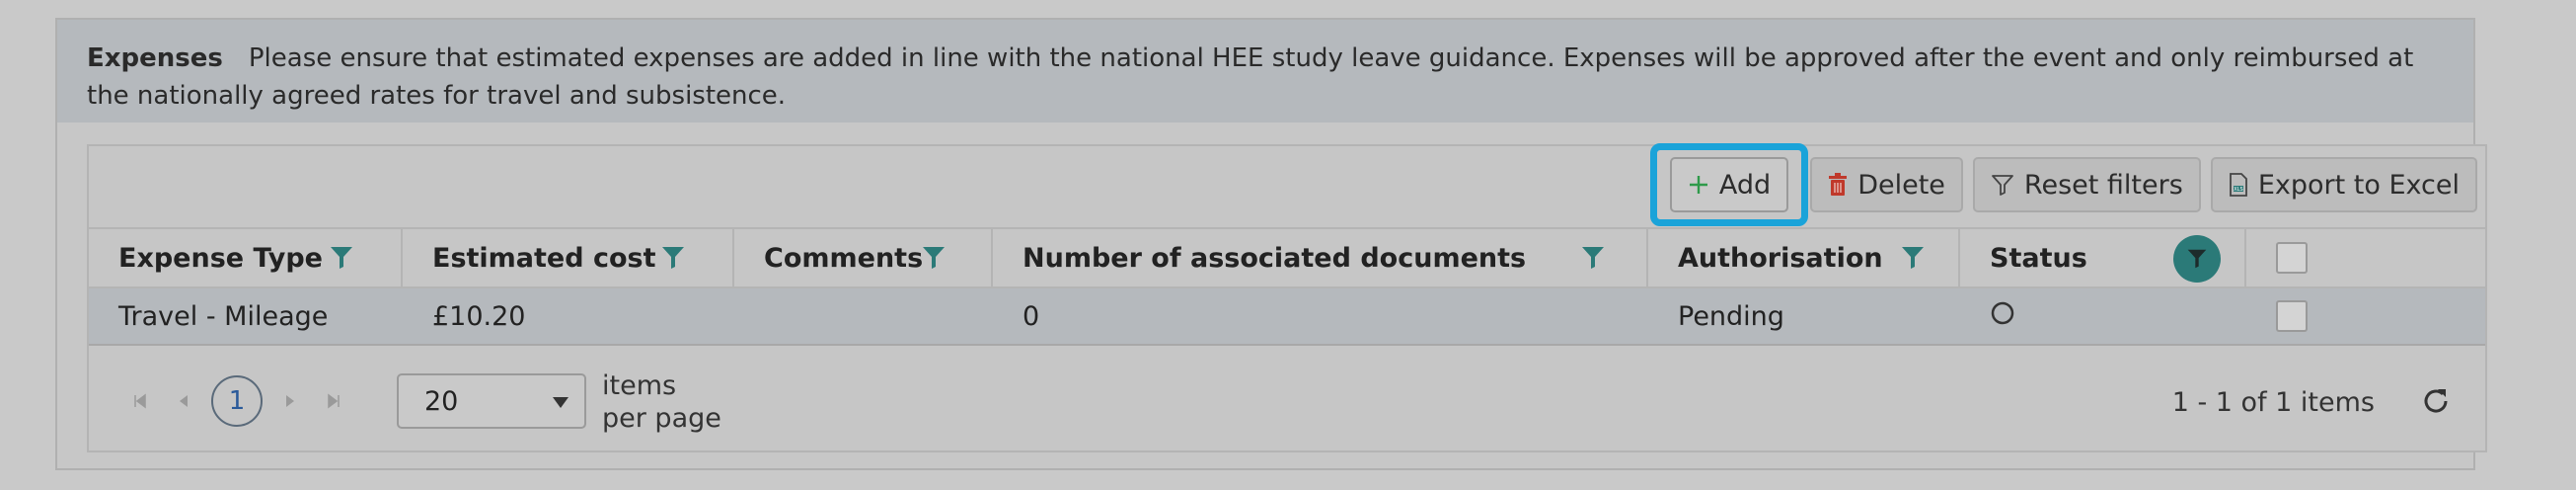 This screenshot has width=2576, height=490. I want to click on table-row: Travel - Mileage £10.20 0 Pending, so click(1287, 317).